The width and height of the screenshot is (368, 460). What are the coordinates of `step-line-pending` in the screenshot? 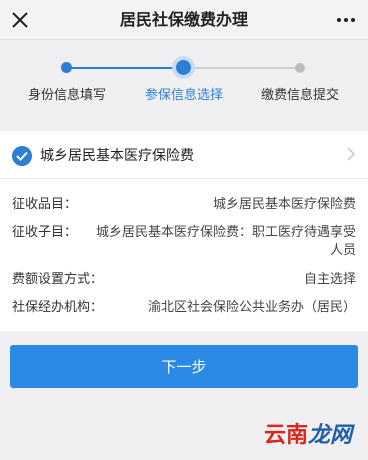 It's located at (242, 68).